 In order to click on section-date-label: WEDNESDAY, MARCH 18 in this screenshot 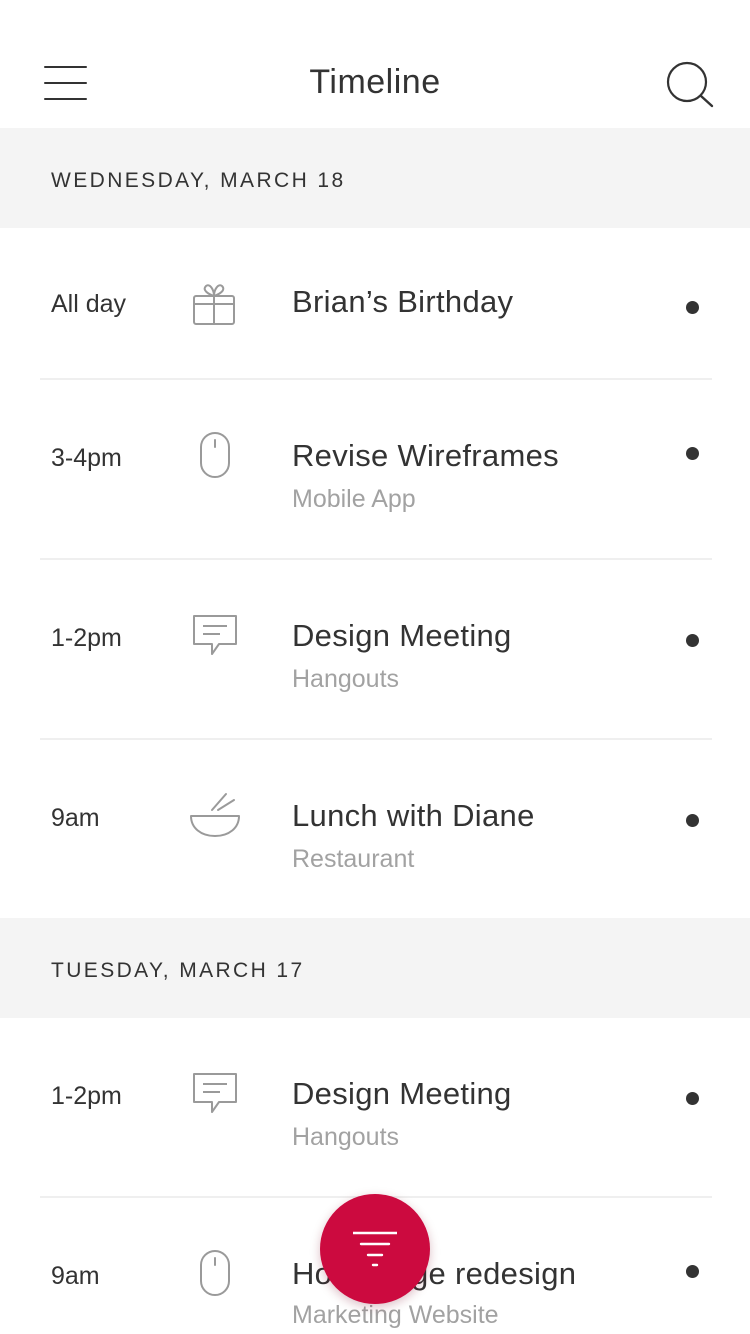, I will do `click(198, 180)`.